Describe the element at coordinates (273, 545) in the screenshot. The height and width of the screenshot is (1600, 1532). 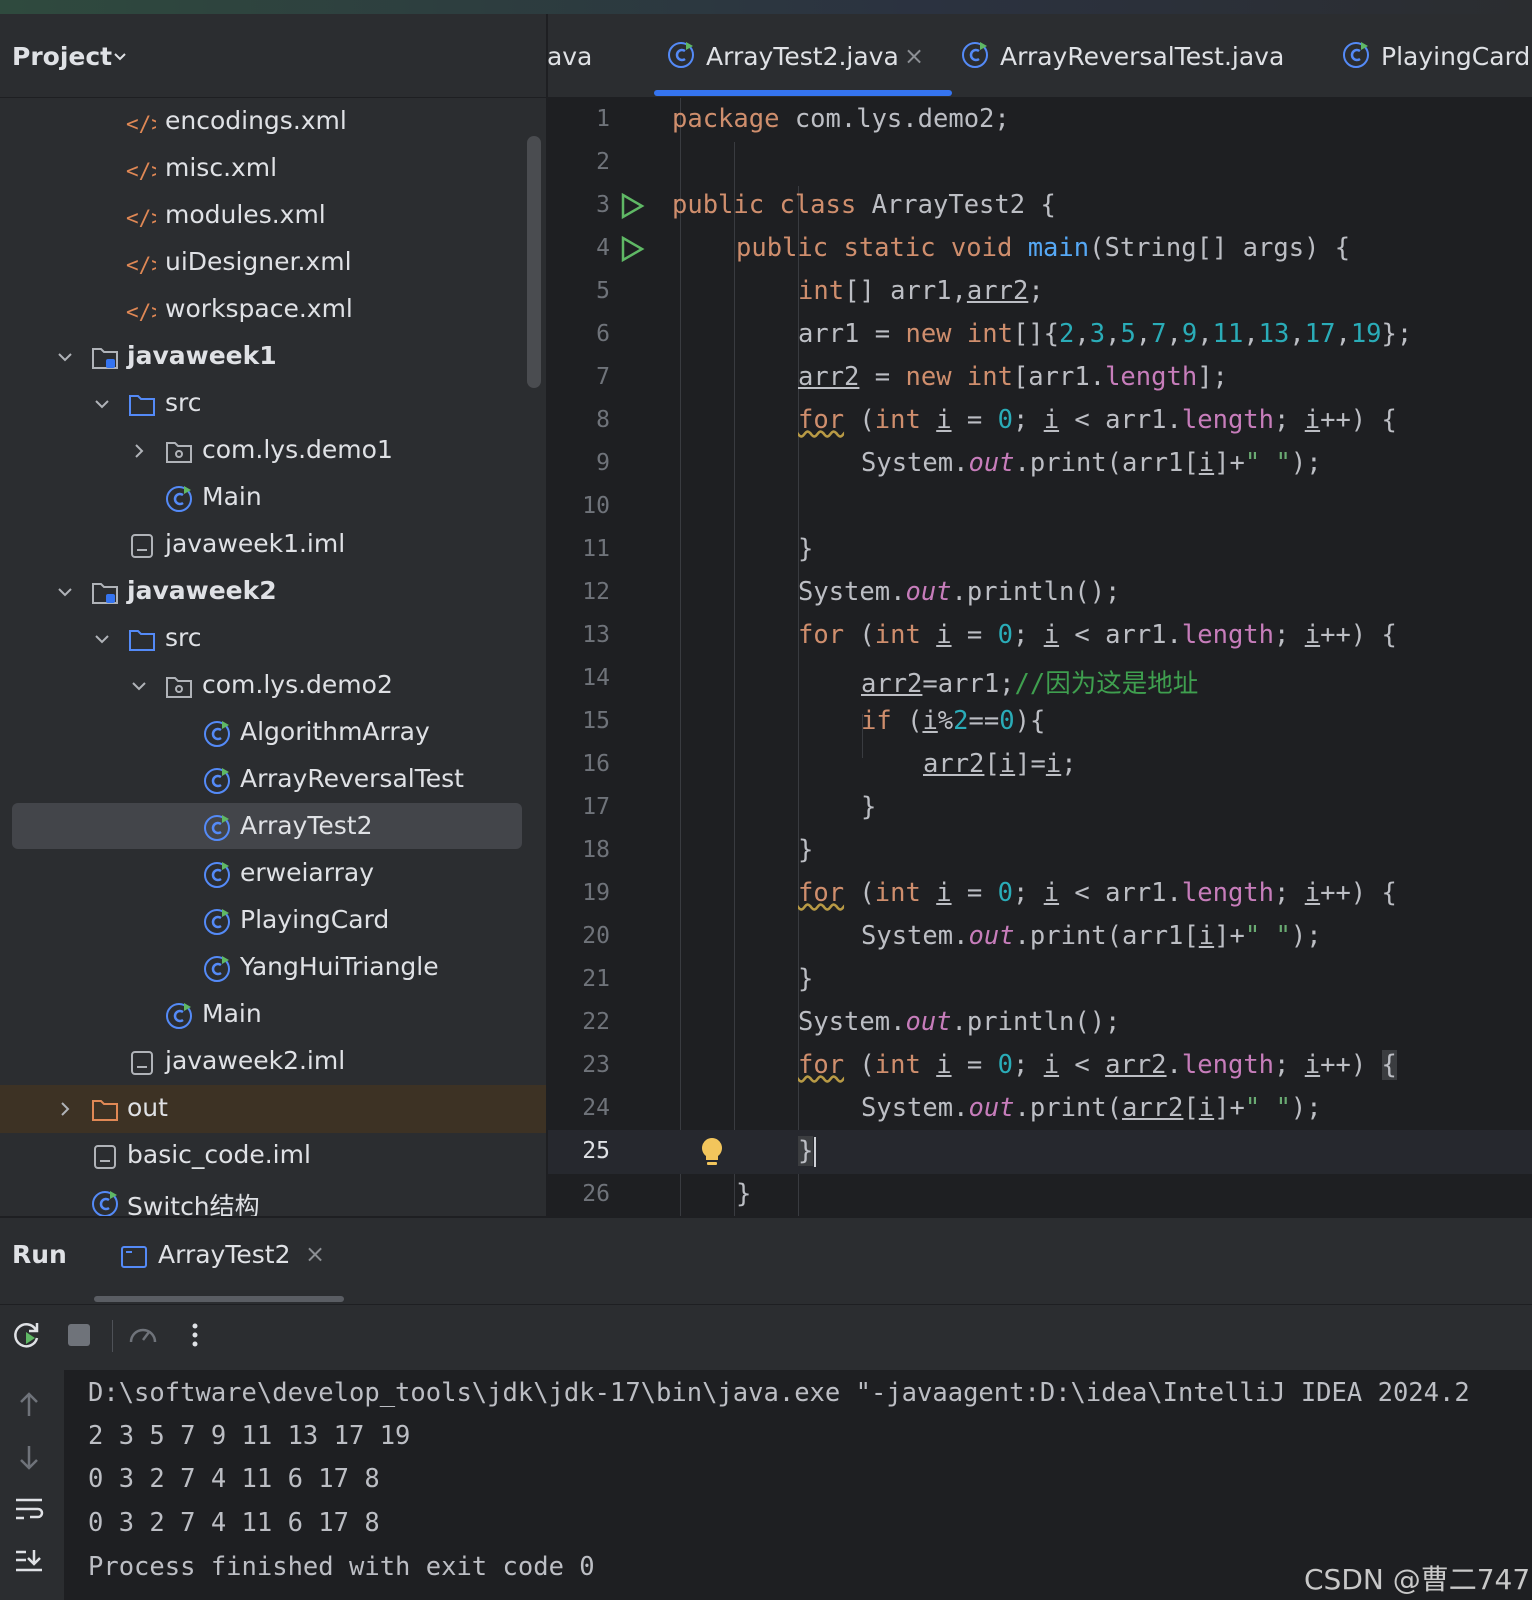
I see `tree-item: javaweek1.iml` at that location.